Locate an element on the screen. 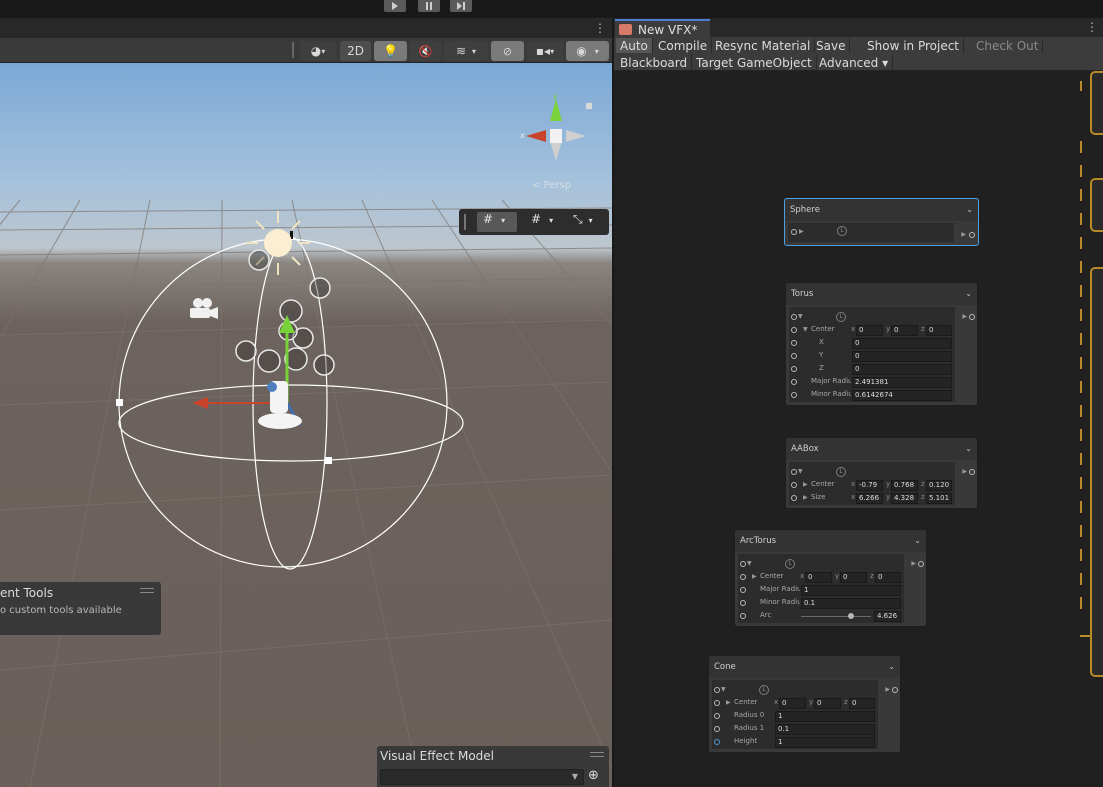 The image size is (1103, 787). vfx-more-menu-icon: ⋮ is located at coordinates (1092, 27).